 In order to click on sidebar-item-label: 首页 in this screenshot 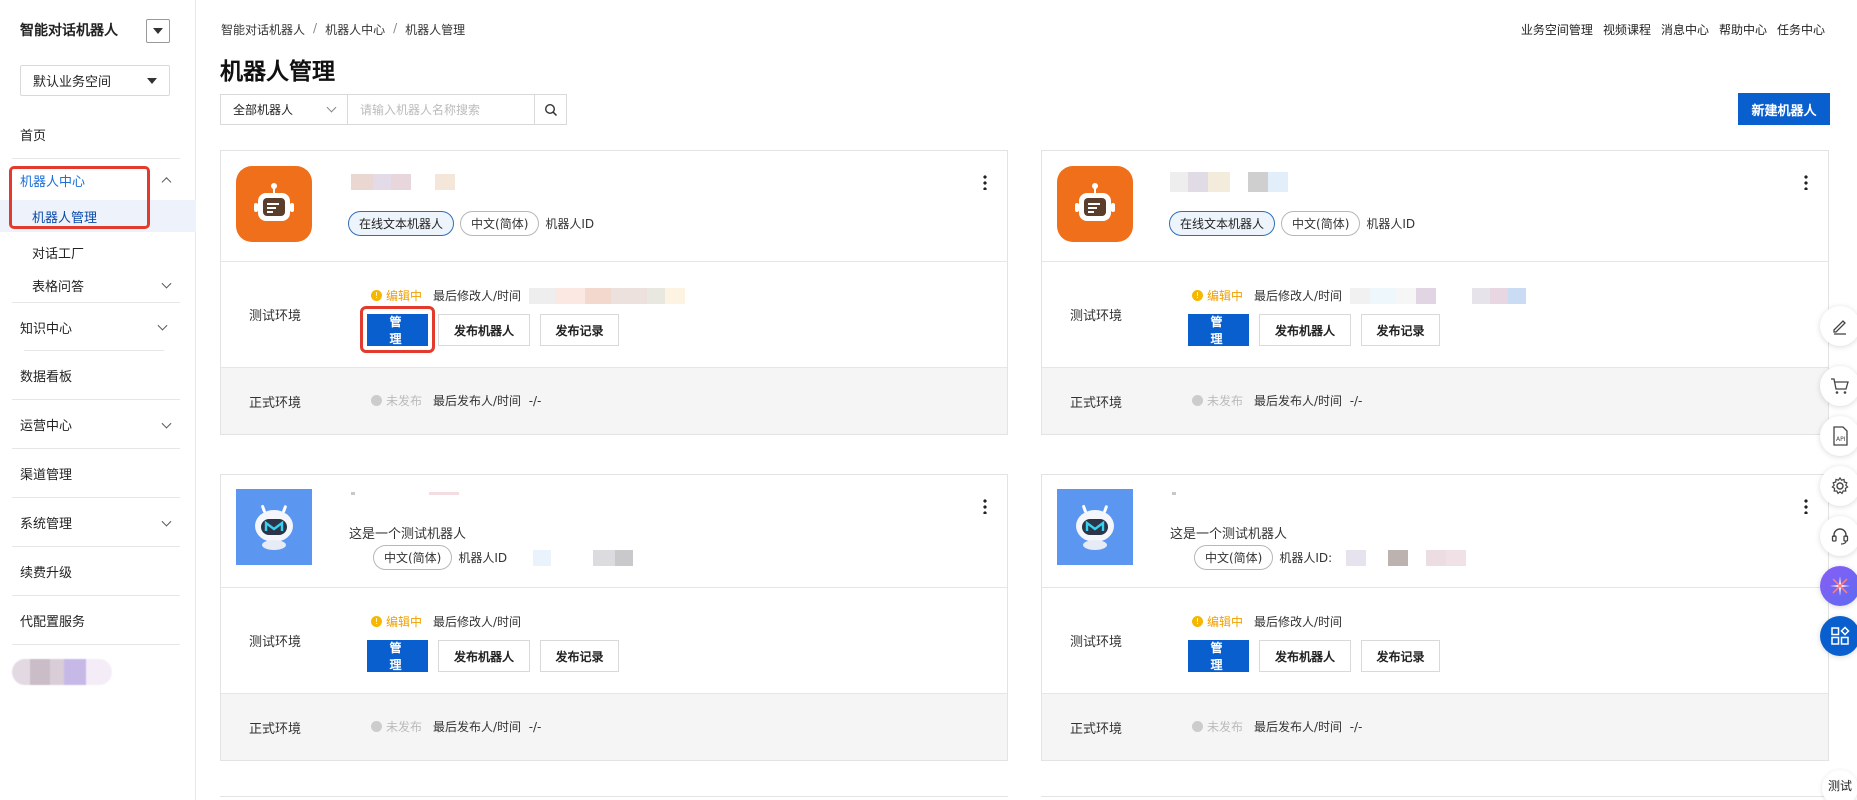, I will do `click(33, 136)`.